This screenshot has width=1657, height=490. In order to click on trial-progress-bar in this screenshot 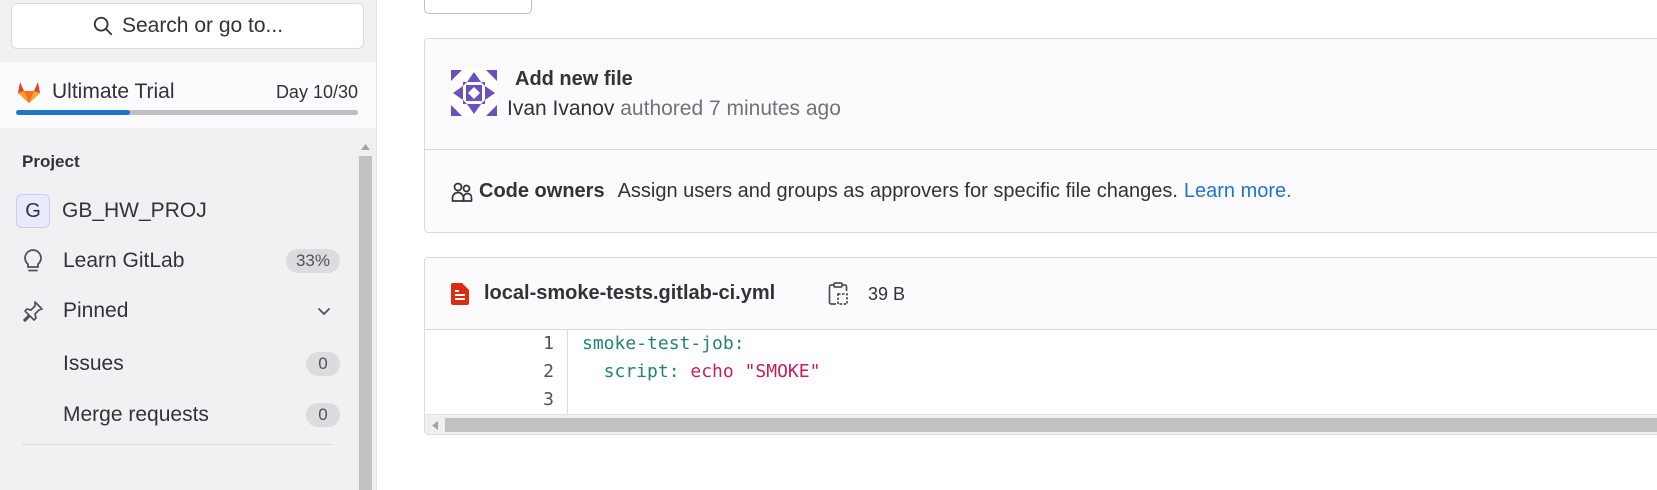, I will do `click(187, 112)`.